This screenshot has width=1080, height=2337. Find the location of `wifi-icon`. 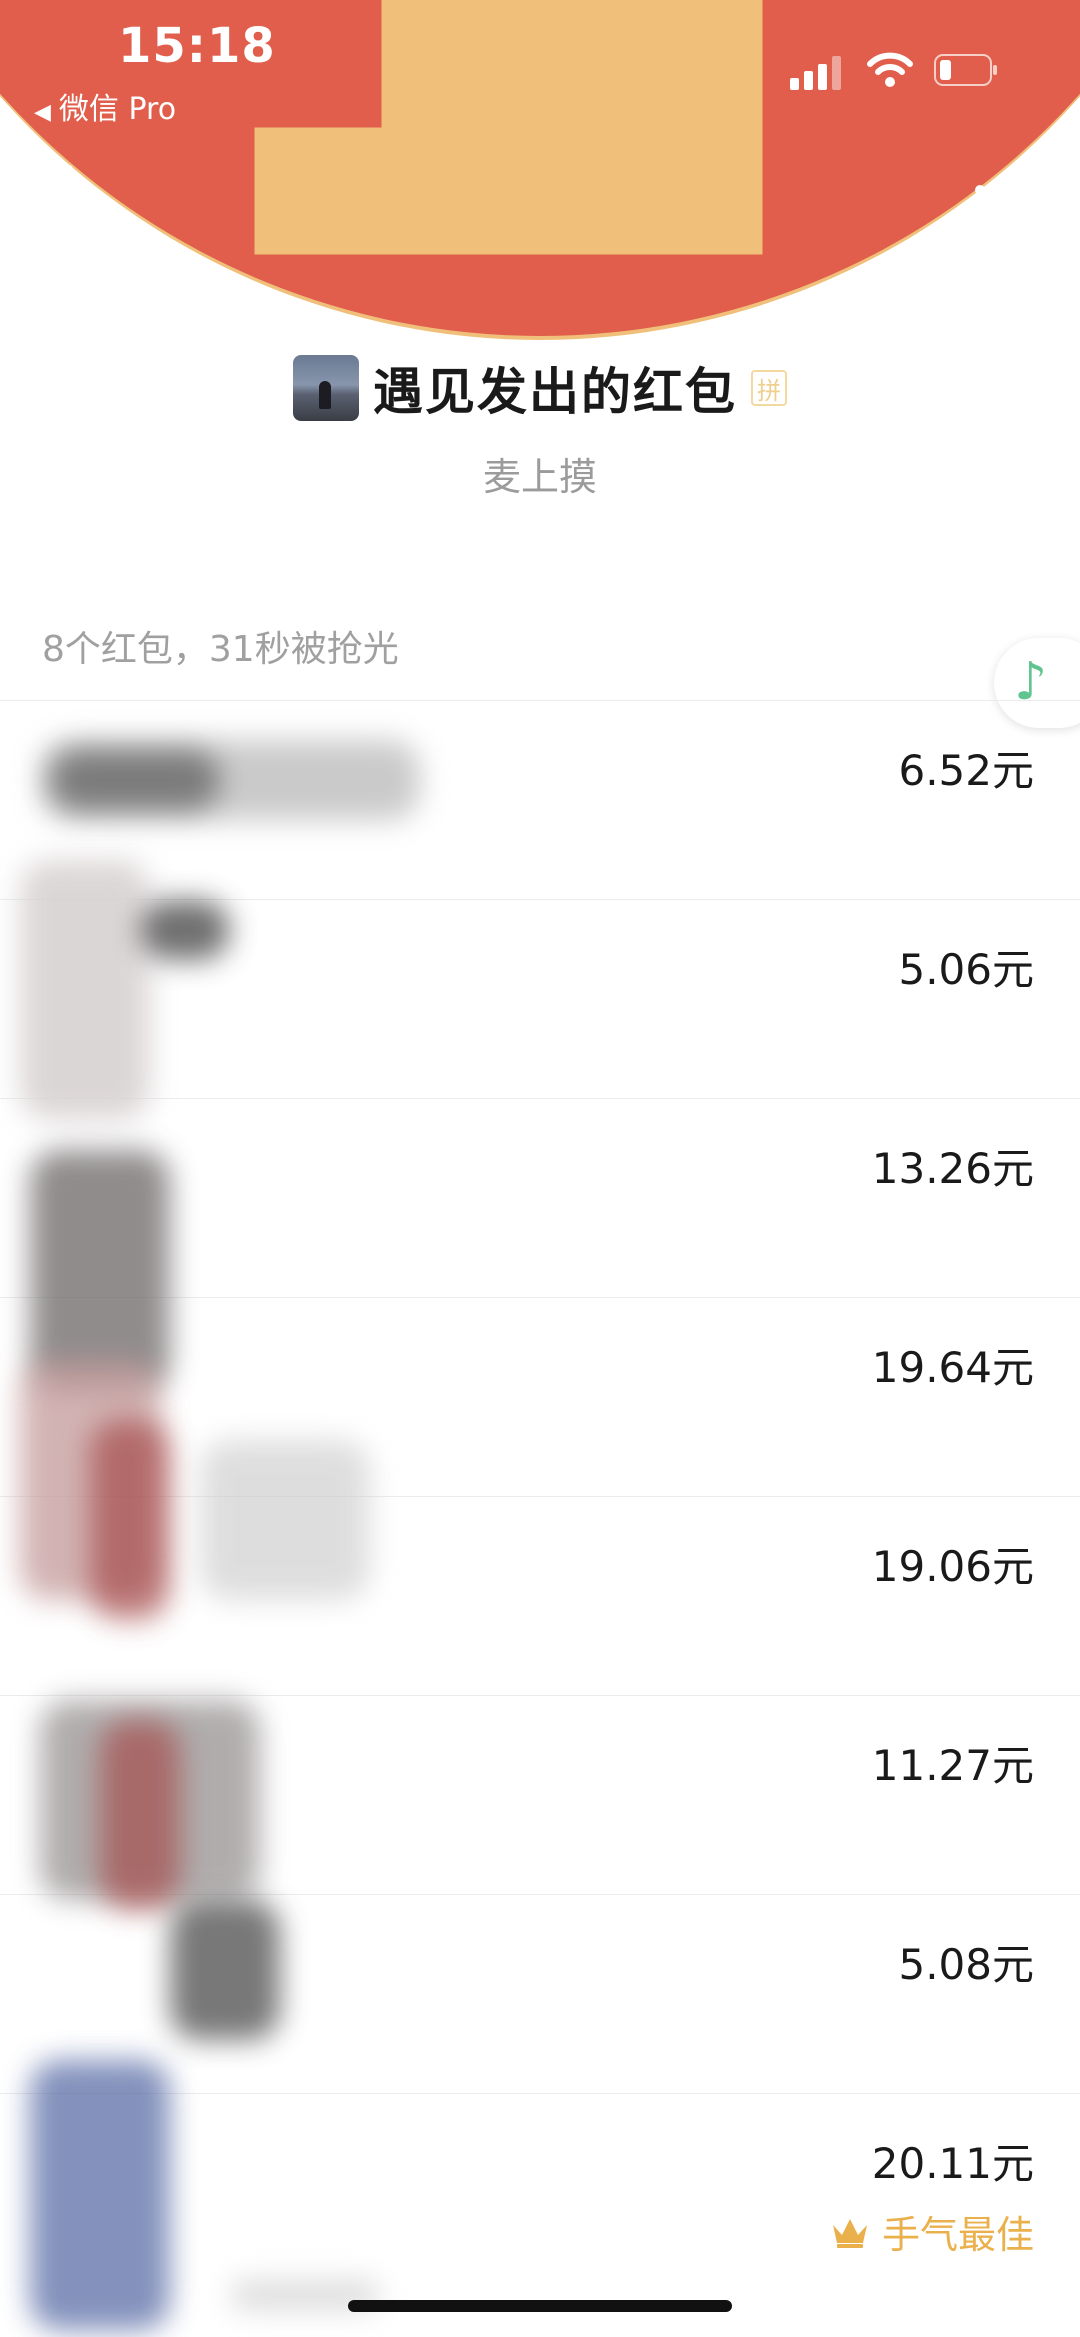

wifi-icon is located at coordinates (890, 69).